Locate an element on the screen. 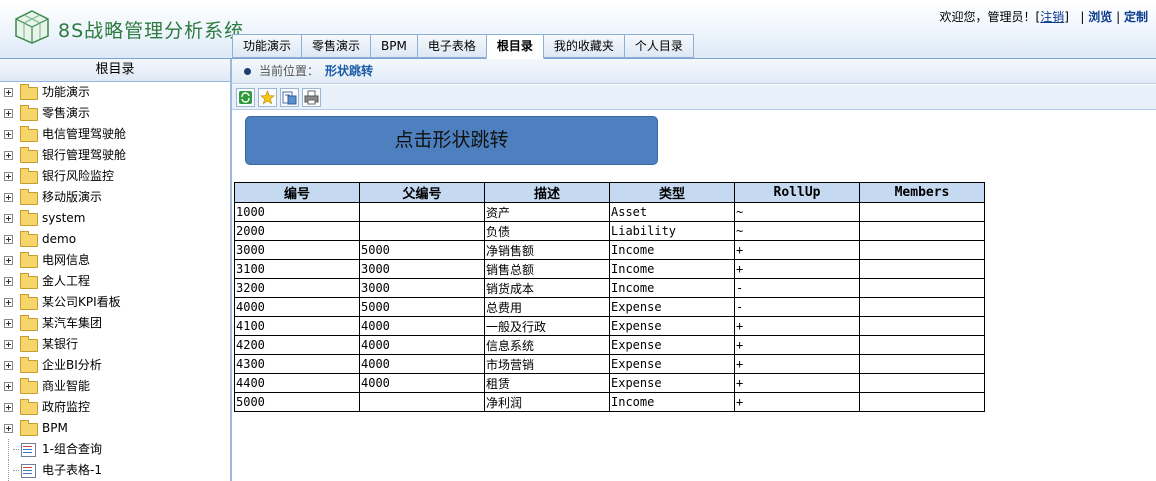 This screenshot has height=481, width=1156. export-button is located at coordinates (289, 97).